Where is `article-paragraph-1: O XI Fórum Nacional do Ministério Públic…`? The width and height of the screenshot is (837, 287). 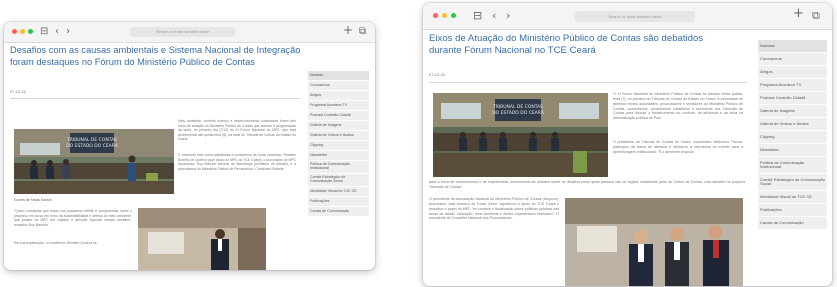 article-paragraph-1: O XI Fórum Nacional do Ministério Públic… is located at coordinates (678, 106).